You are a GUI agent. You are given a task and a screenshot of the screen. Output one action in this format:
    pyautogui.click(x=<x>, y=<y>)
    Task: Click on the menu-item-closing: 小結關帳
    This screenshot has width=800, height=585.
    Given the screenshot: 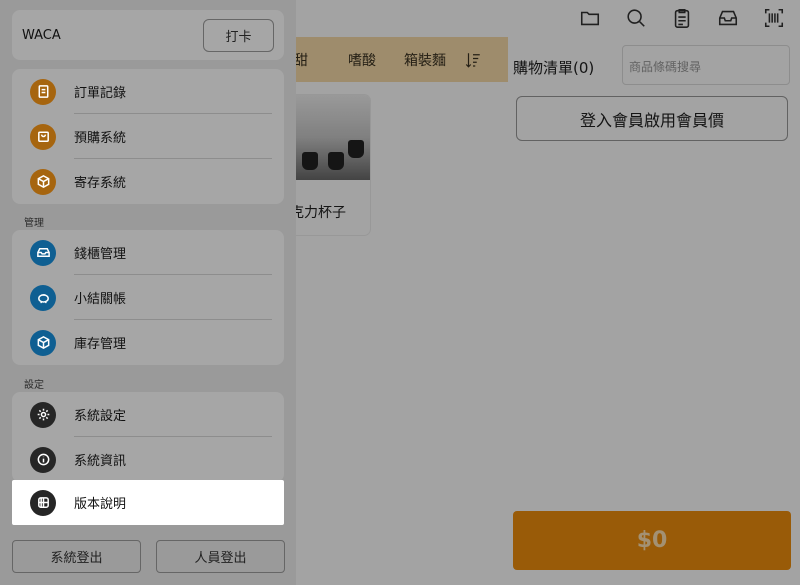 What is the action you would take?
    pyautogui.click(x=148, y=297)
    